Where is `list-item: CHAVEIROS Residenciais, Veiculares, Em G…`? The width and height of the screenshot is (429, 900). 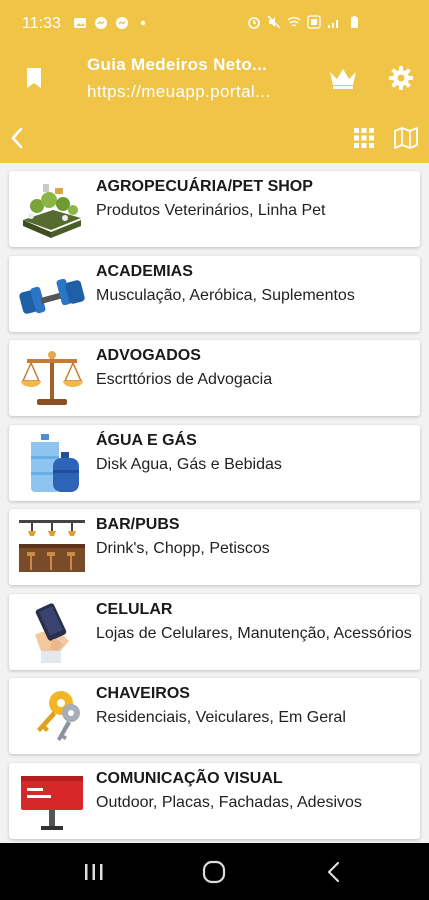 list-item: CHAVEIROS Residenciais, Veiculares, Em G… is located at coordinates (214, 716).